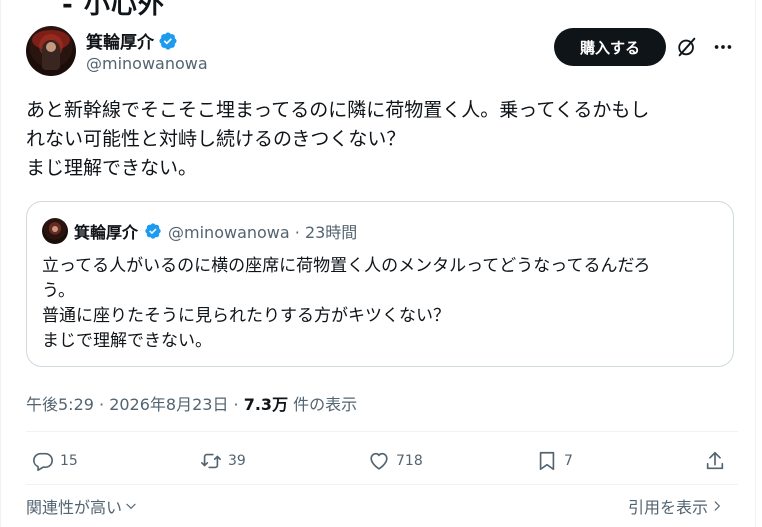  What do you see at coordinates (113, 10) in the screenshot?
I see `previous-post-cutoff-text: - 小心外` at bounding box center [113, 10].